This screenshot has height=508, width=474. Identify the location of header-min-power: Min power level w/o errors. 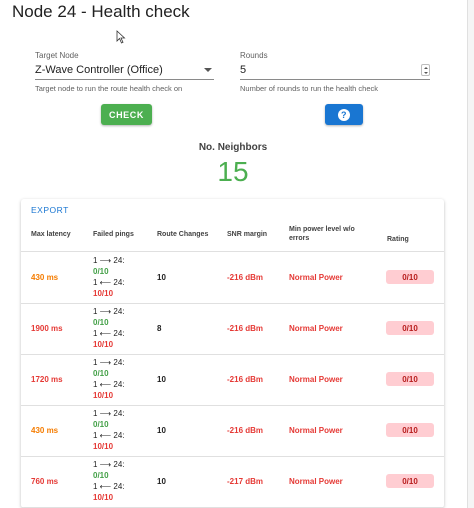
(322, 234).